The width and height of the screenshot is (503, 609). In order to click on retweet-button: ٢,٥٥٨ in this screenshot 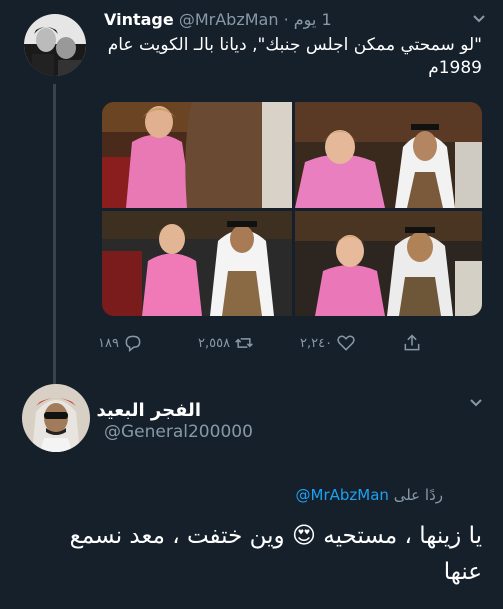, I will do `click(226, 343)`.